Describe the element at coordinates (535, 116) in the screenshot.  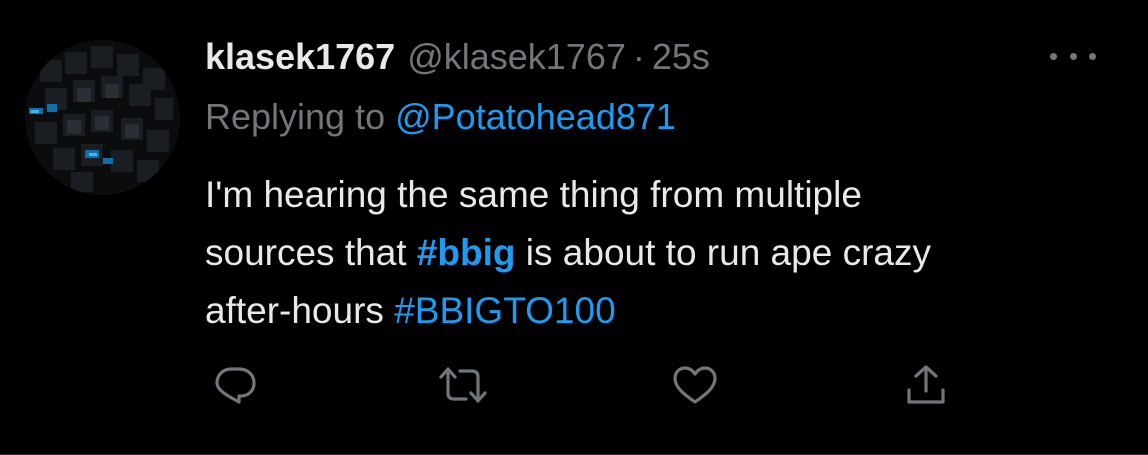
I see `reply-target-link: @Potatohead871` at that location.